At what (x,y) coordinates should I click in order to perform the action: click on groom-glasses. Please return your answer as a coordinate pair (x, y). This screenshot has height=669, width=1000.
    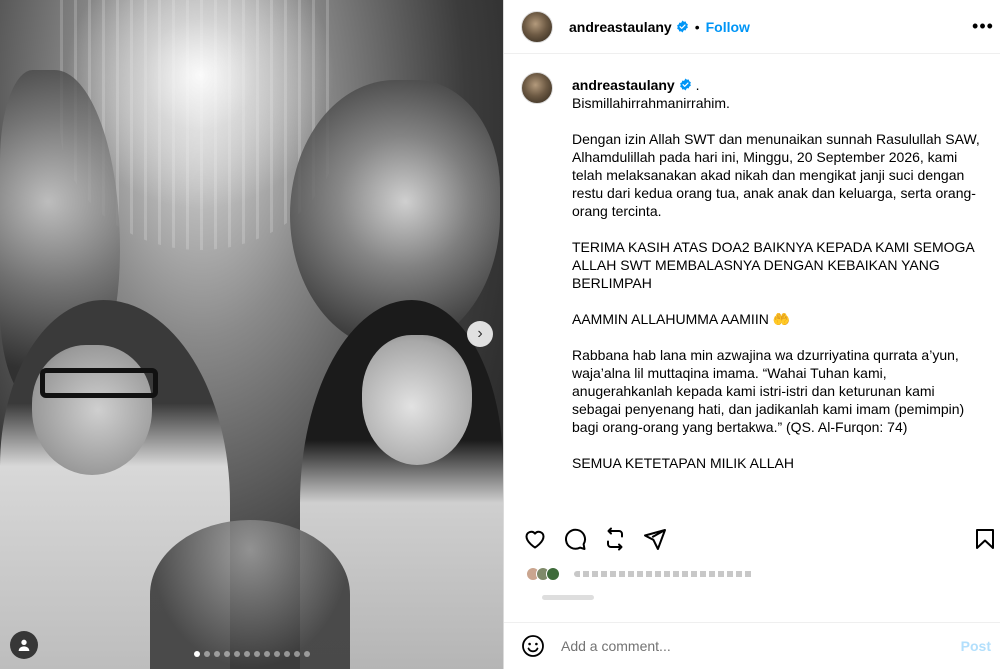
    Looking at the image, I should click on (99, 383).